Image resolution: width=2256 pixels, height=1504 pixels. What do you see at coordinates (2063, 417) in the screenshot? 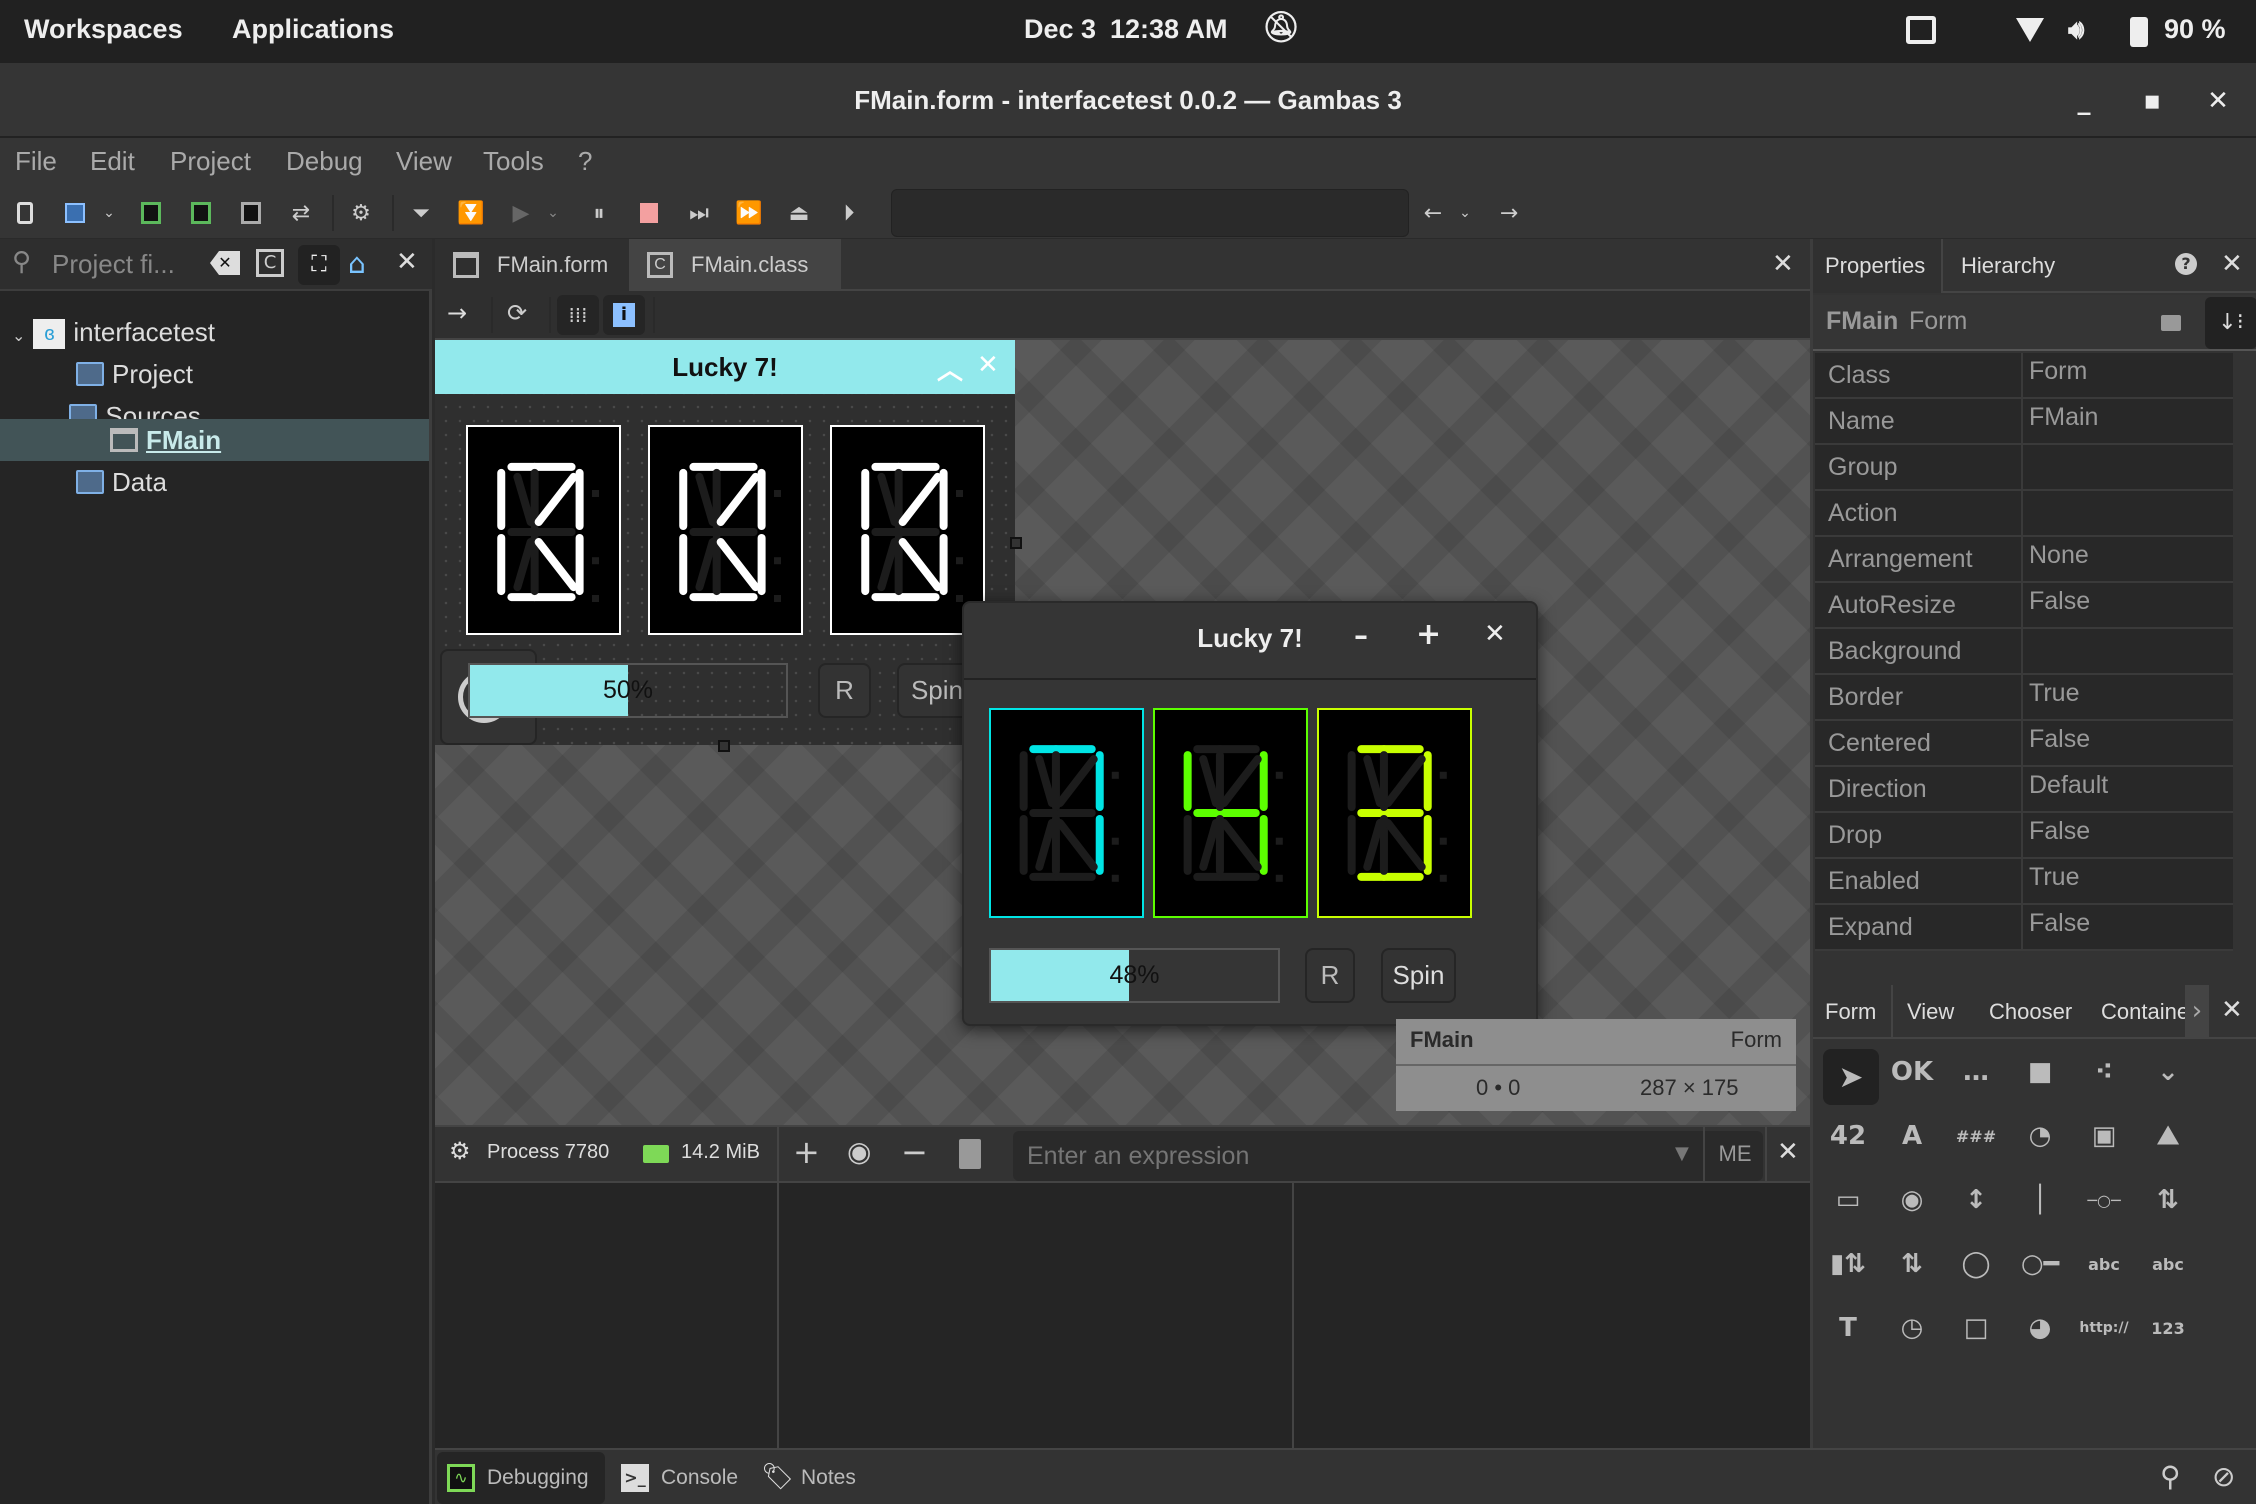
I see `property-value: FMain` at bounding box center [2063, 417].